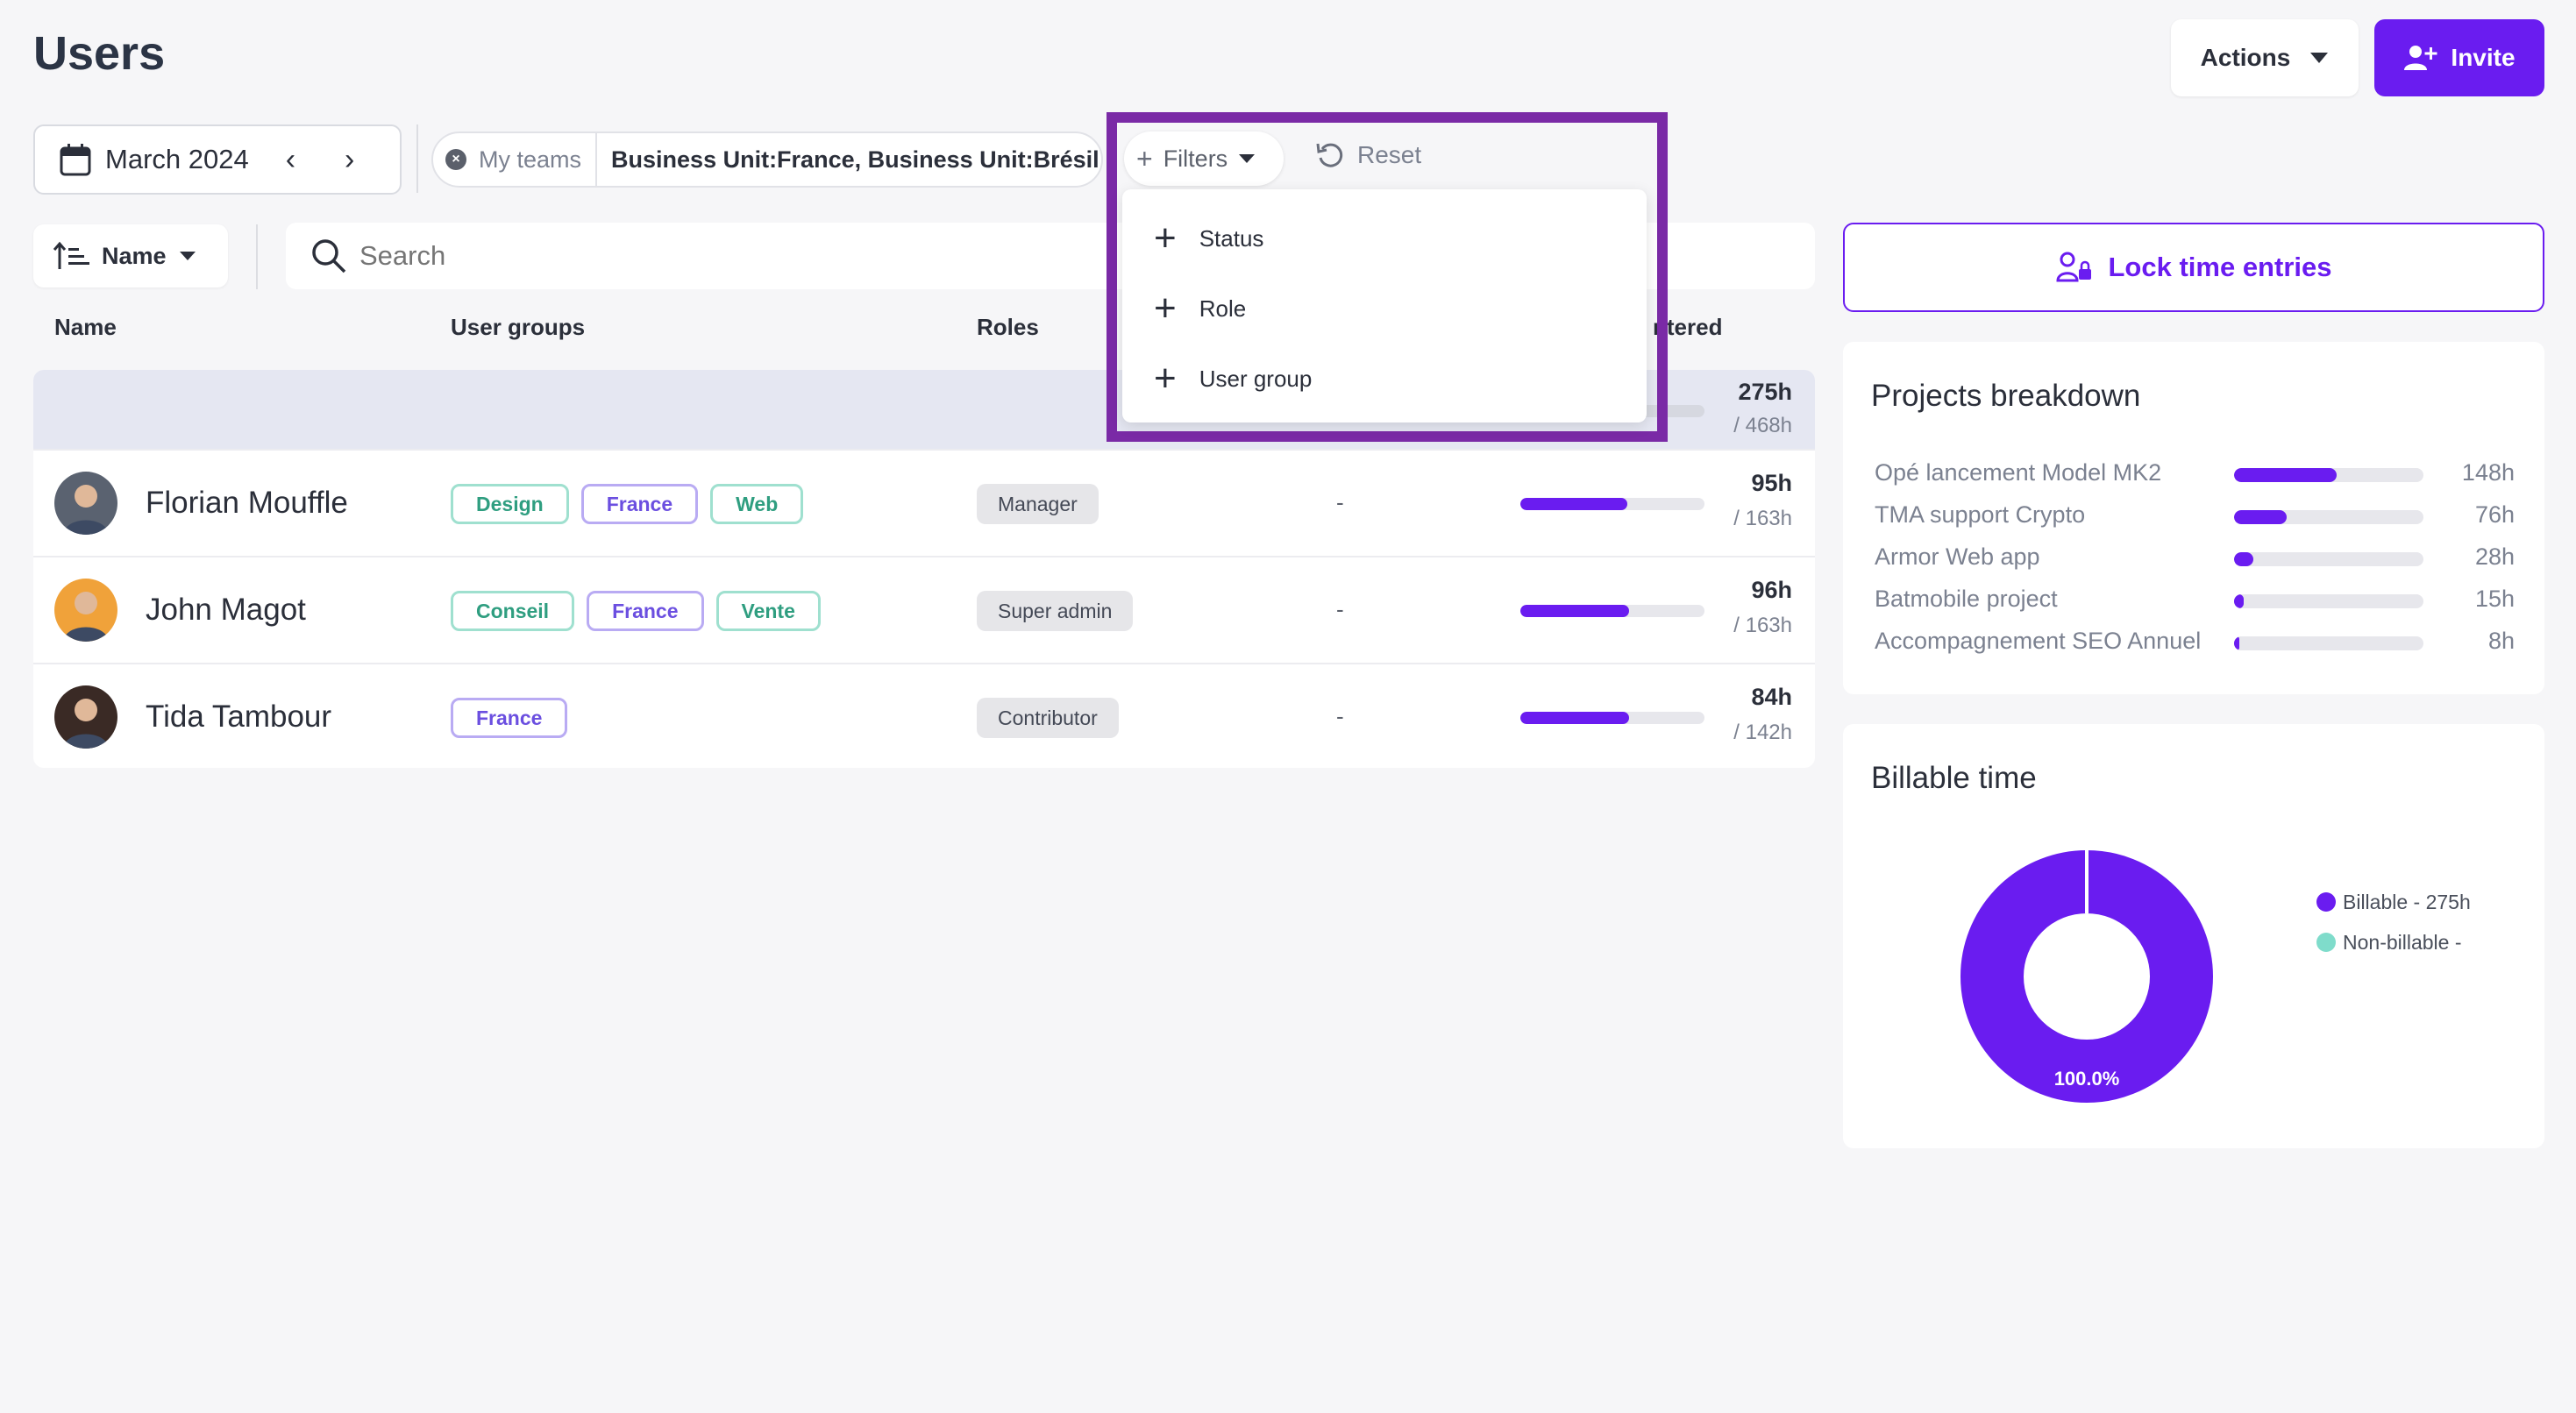 The image size is (2576, 1413). I want to click on project-row: Accompagnement SEO Annuel 8h, so click(2195, 643).